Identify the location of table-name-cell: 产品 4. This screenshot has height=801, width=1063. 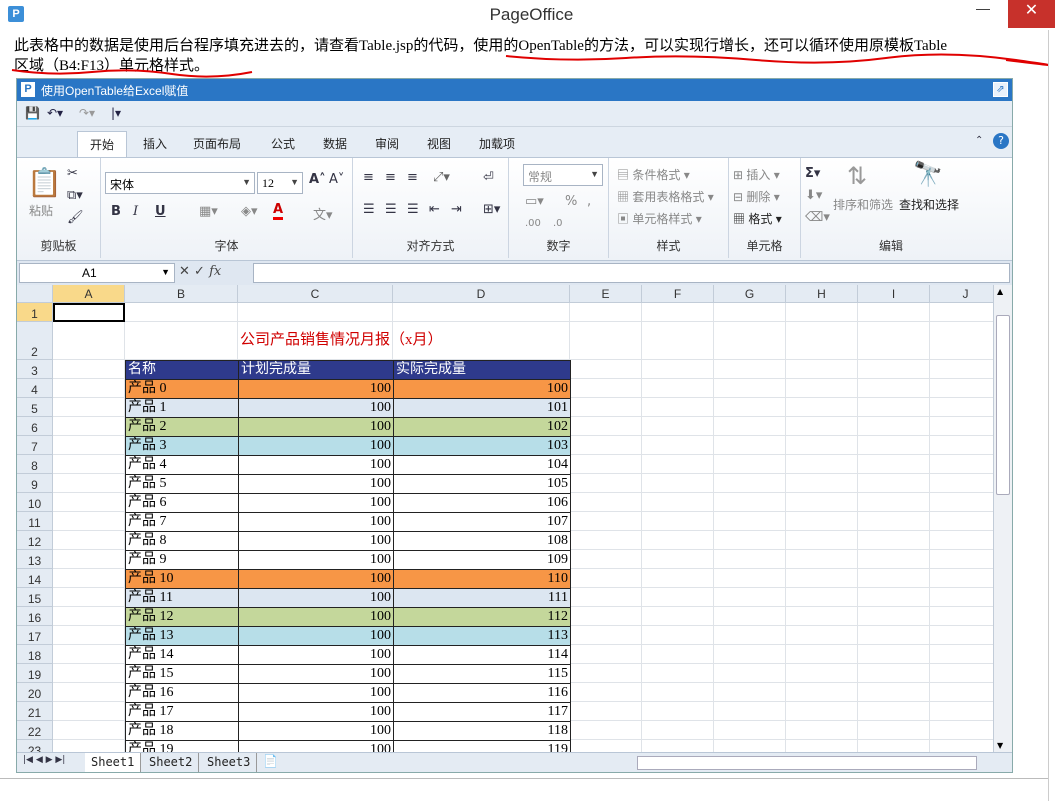
(182, 465).